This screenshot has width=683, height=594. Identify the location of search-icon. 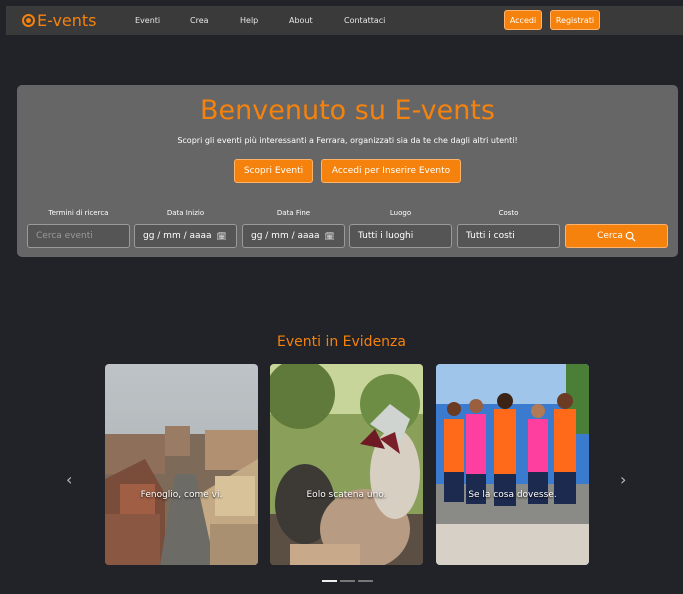
(630, 236).